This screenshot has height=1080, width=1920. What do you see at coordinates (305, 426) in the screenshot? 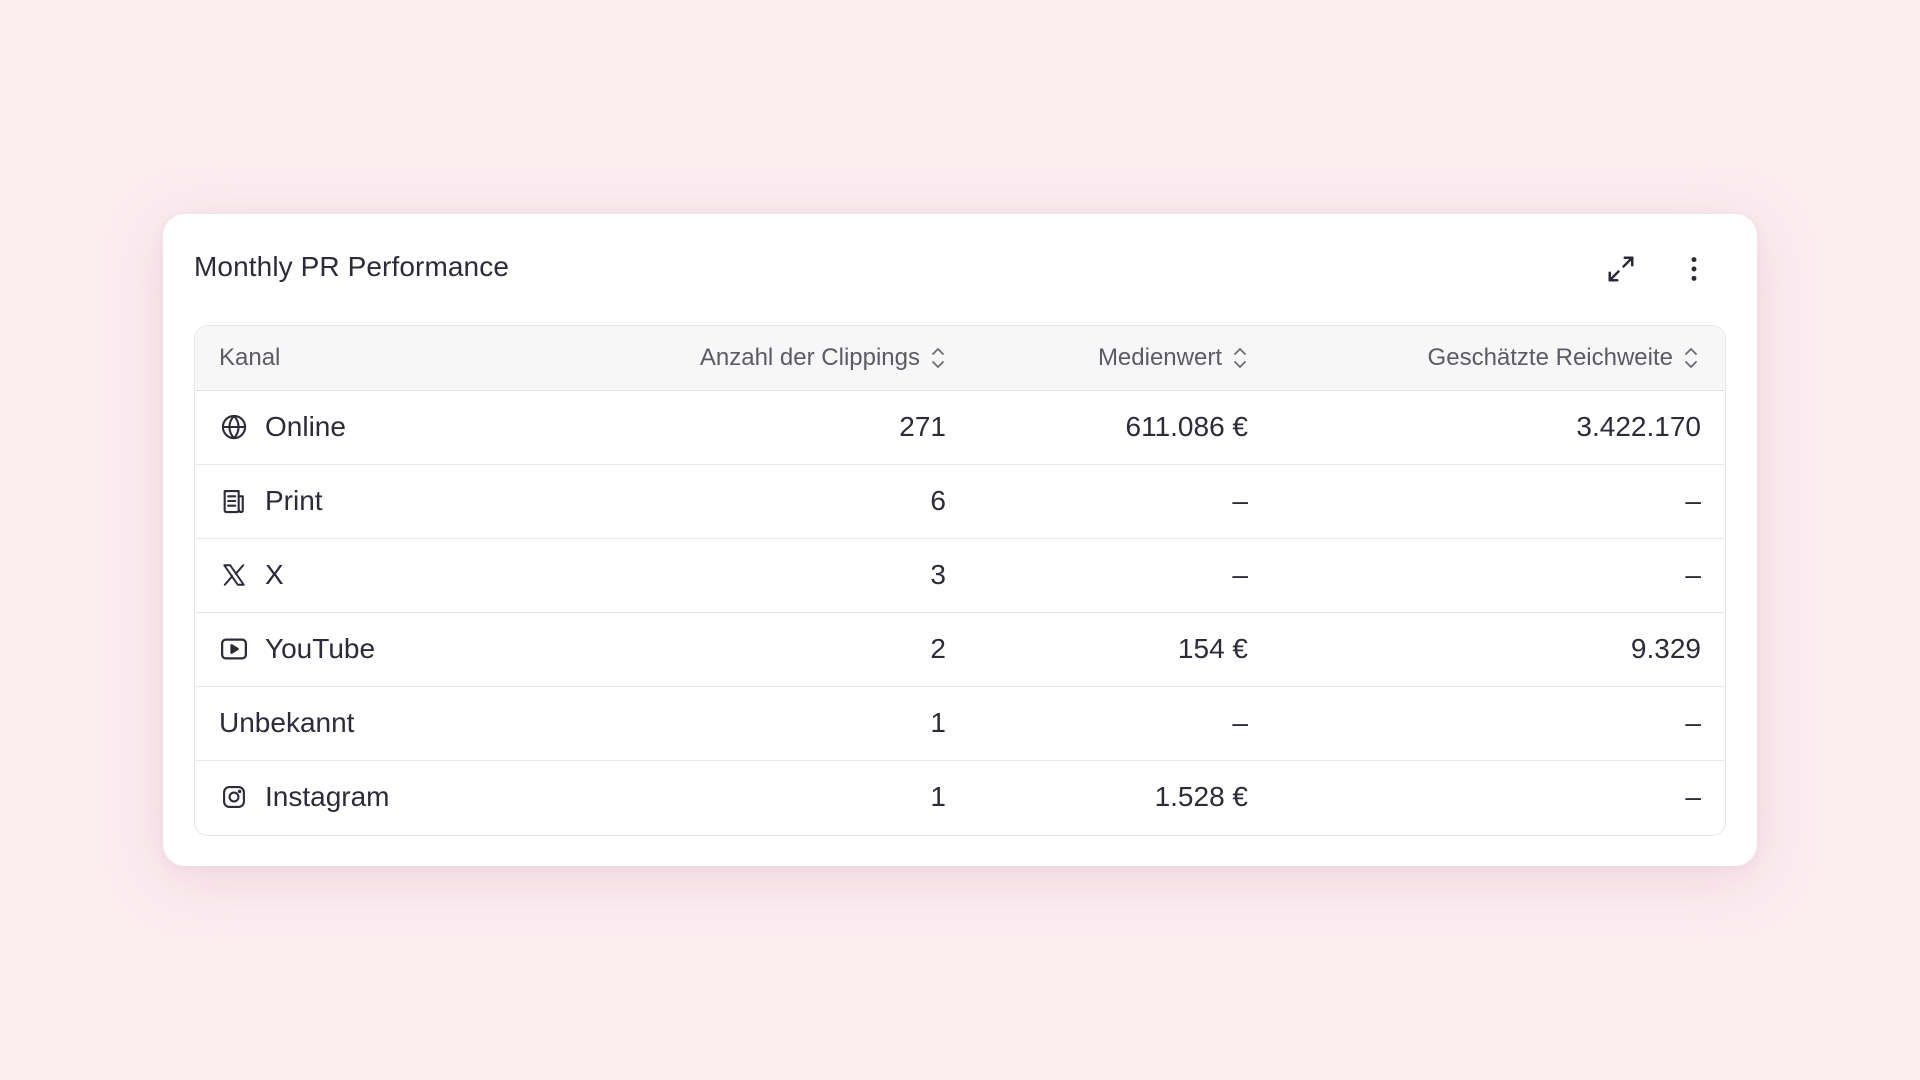
I see `channel-label: Online` at bounding box center [305, 426].